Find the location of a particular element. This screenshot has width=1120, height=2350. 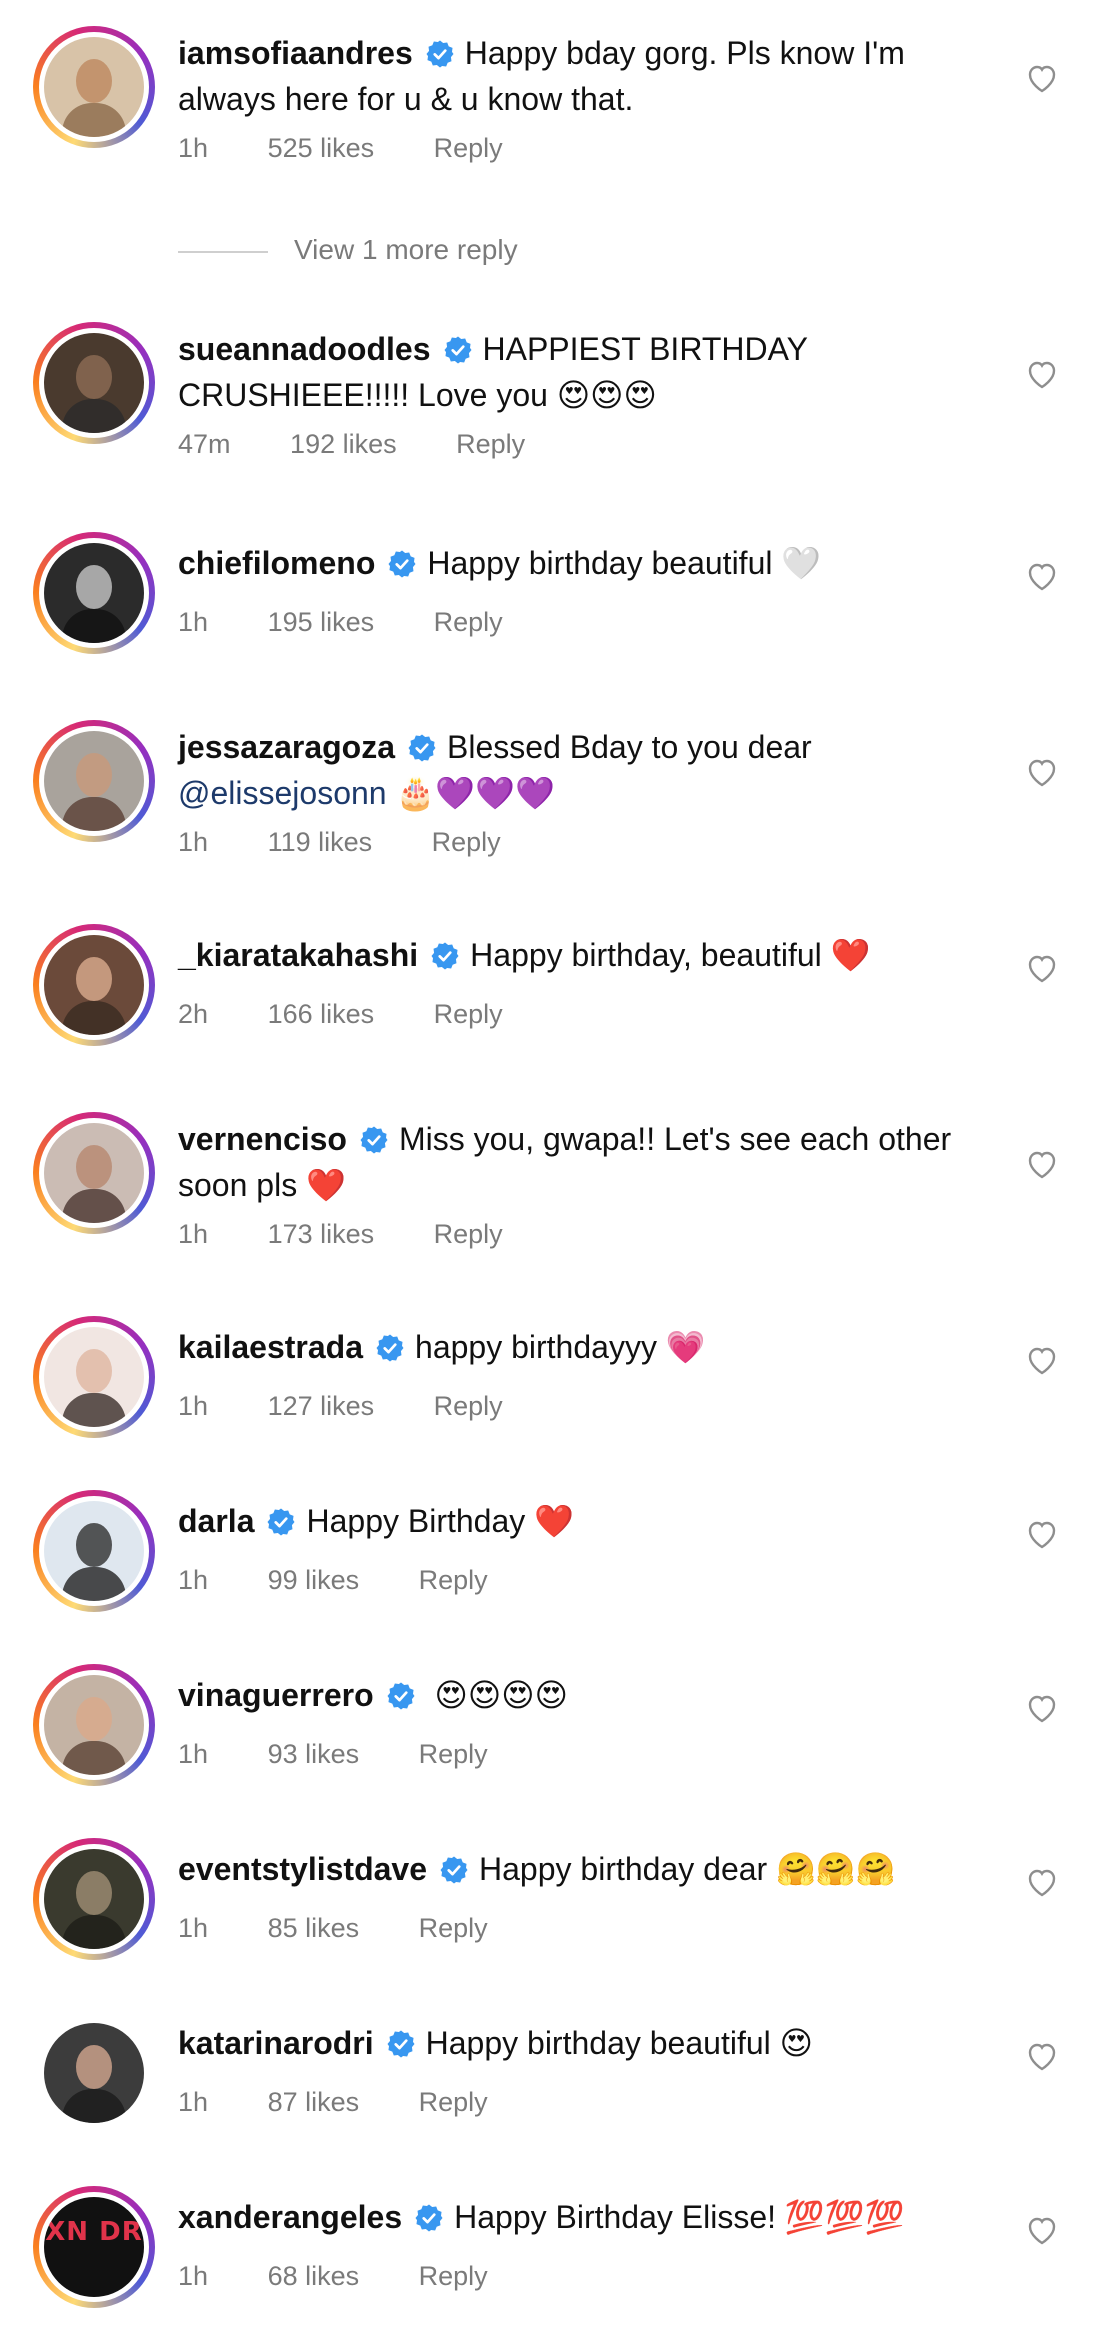

avatar: XN DR is located at coordinates (94, 2247).